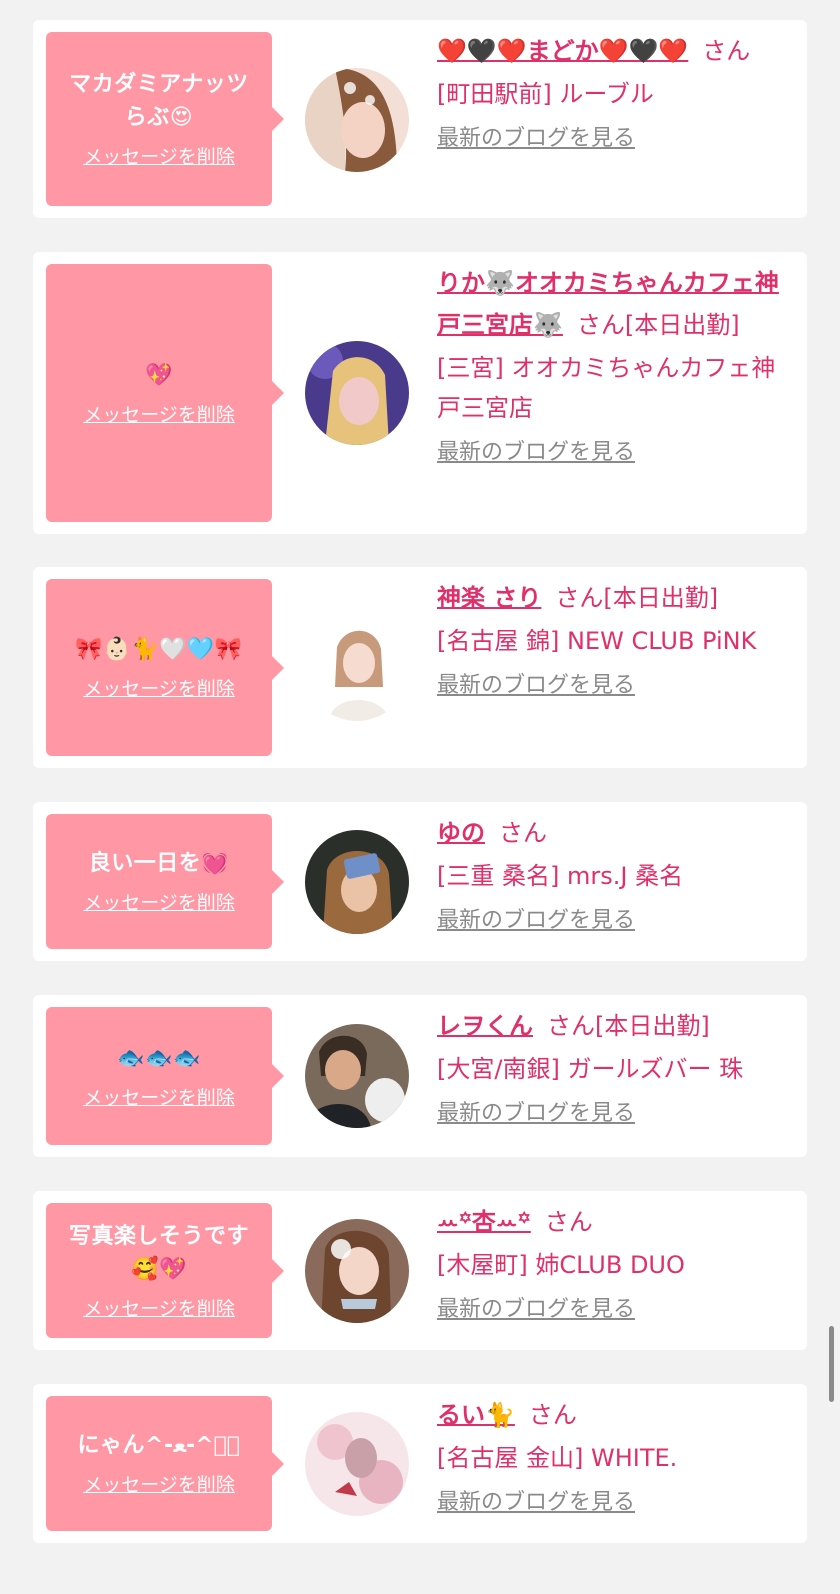 The width and height of the screenshot is (840, 1594). I want to click on message-bubble: 💖 メッセージを削除, so click(165, 393).